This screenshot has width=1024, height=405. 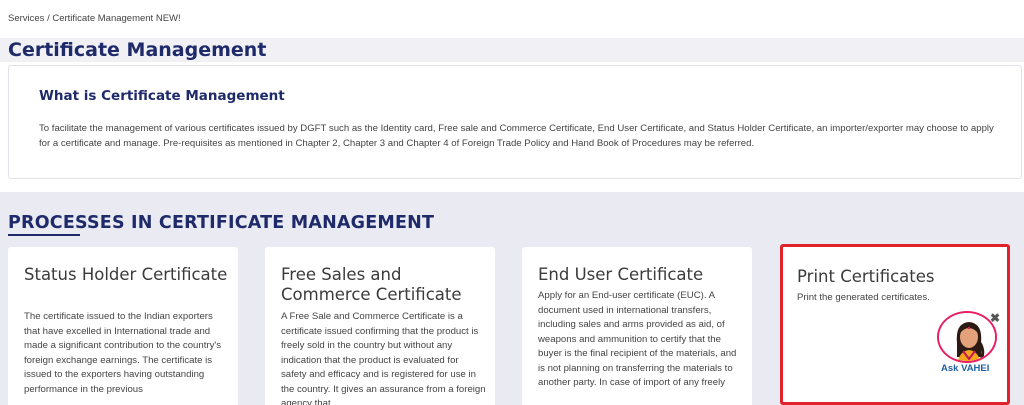 What do you see at coordinates (94, 18) in the screenshot?
I see `breadcrumb: Services / Certificate Management NEW!` at bounding box center [94, 18].